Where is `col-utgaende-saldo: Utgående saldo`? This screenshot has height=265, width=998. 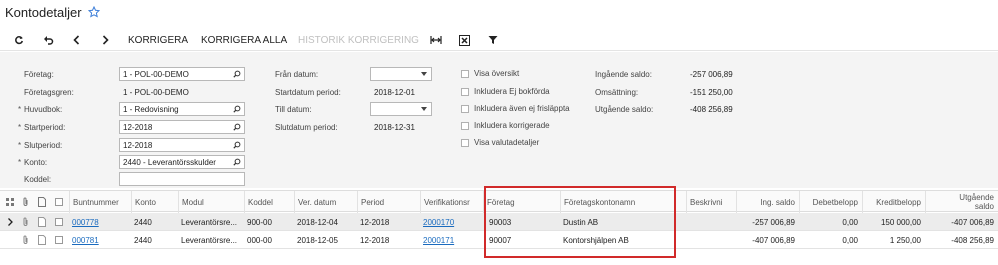 col-utgaende-saldo: Utgående saldo is located at coordinates (961, 202).